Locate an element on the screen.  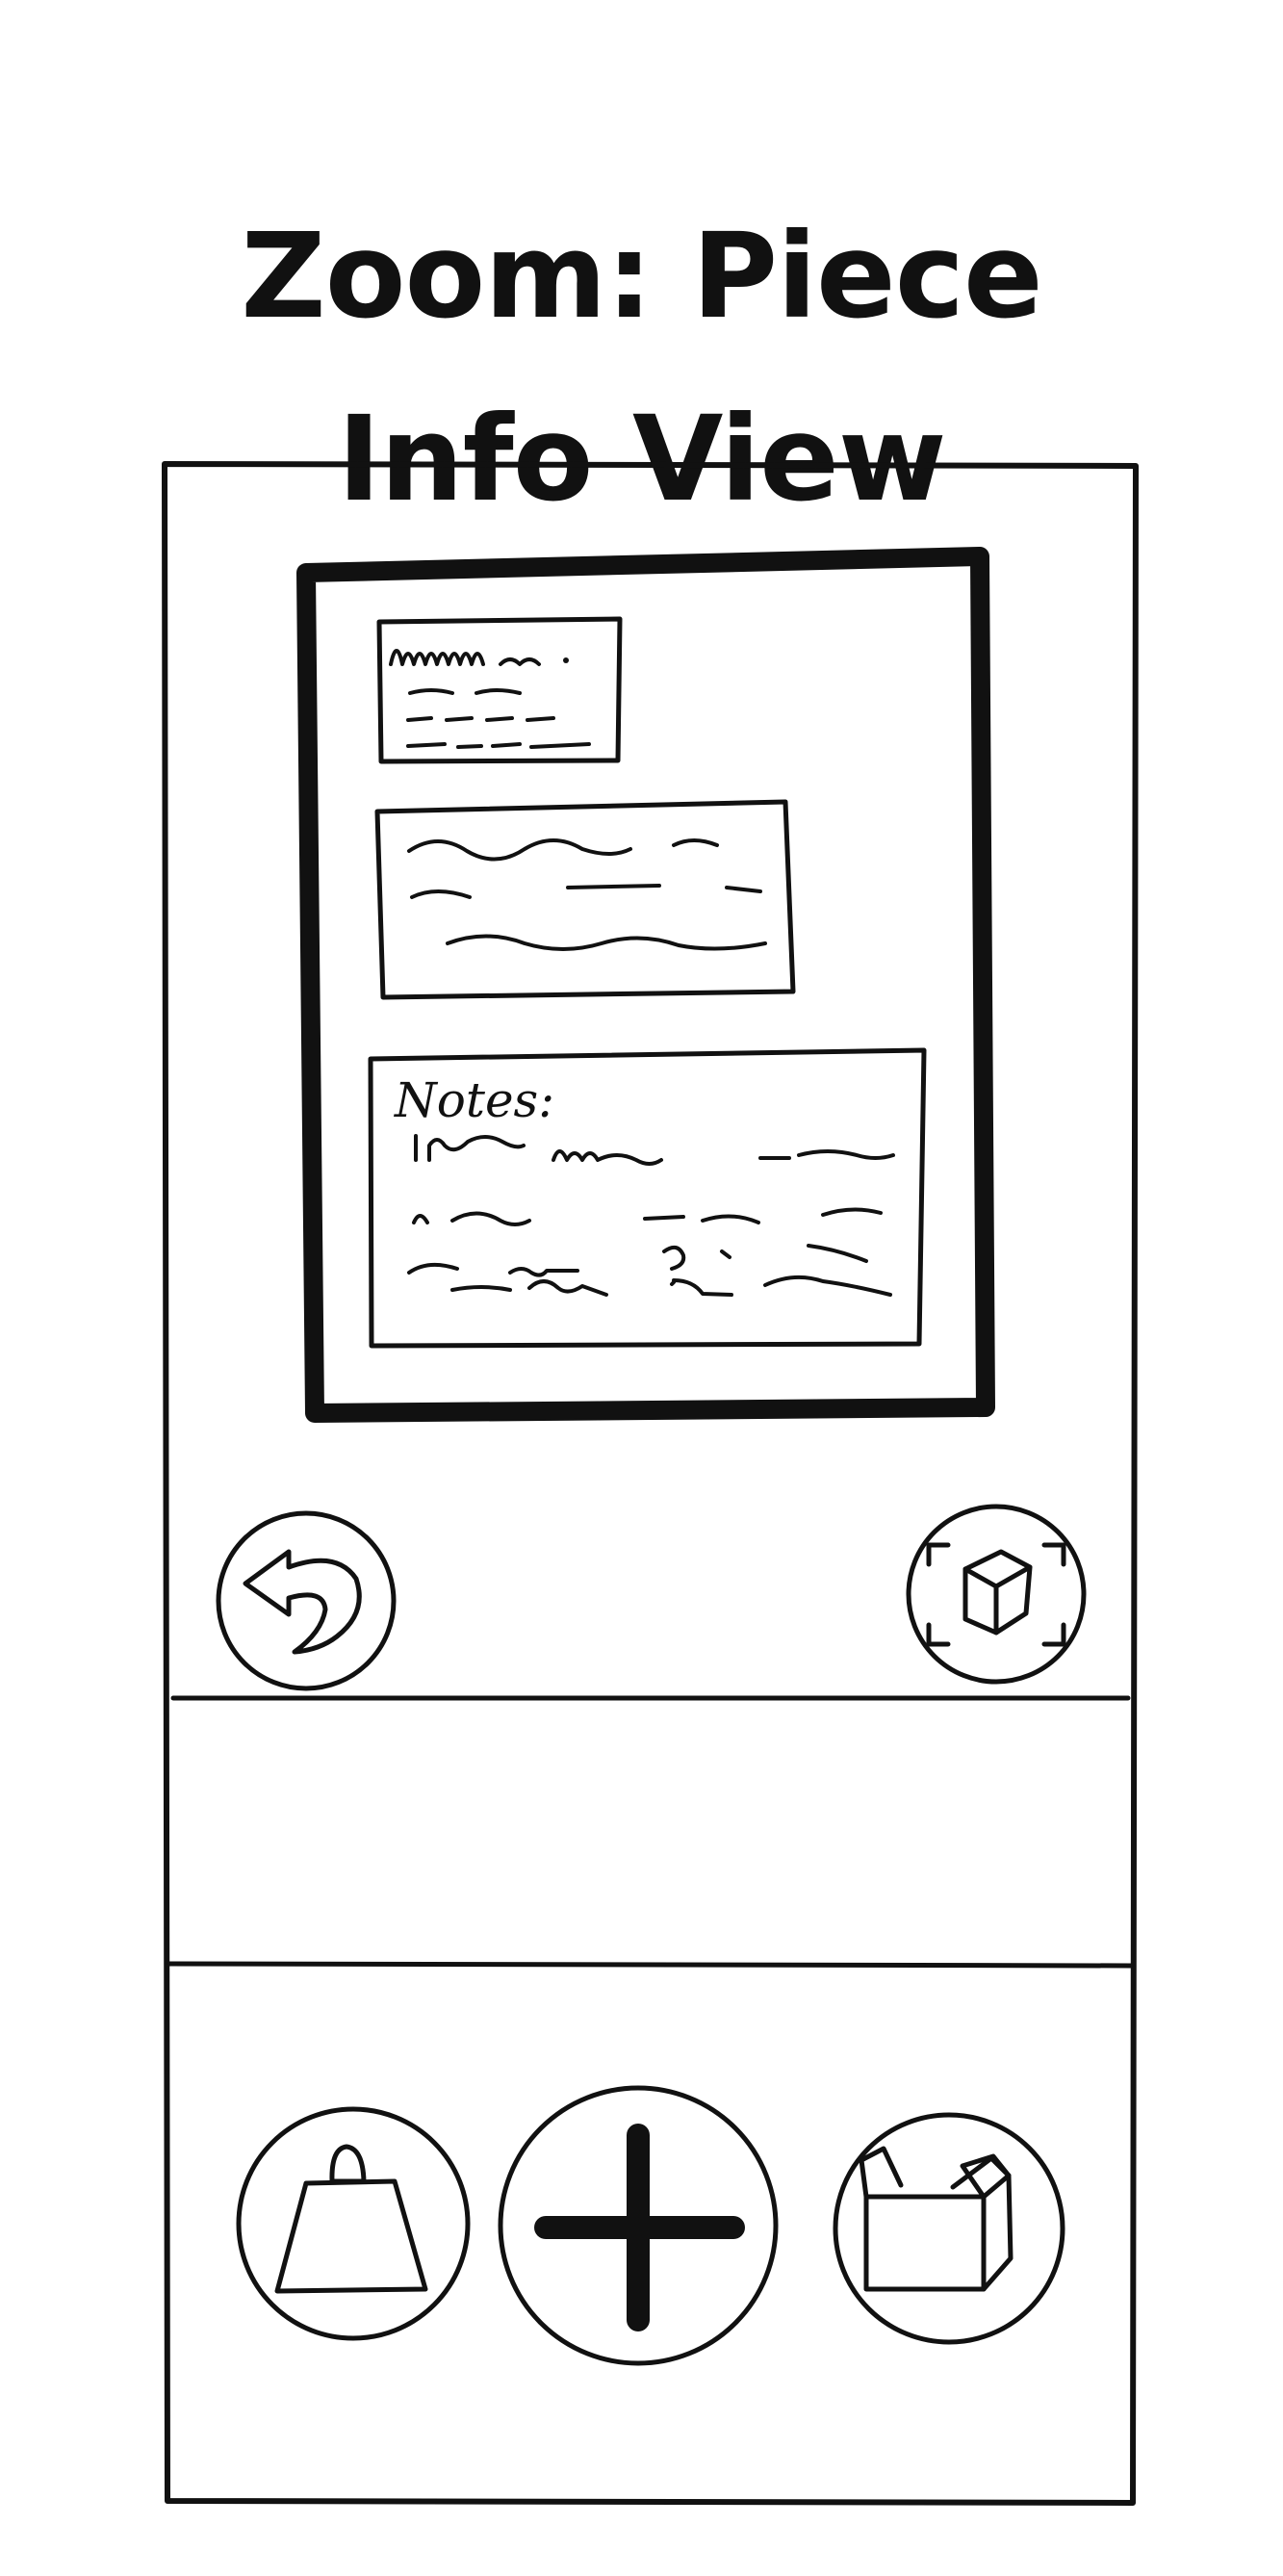
ar-view-button is located at coordinates (996, 1594).